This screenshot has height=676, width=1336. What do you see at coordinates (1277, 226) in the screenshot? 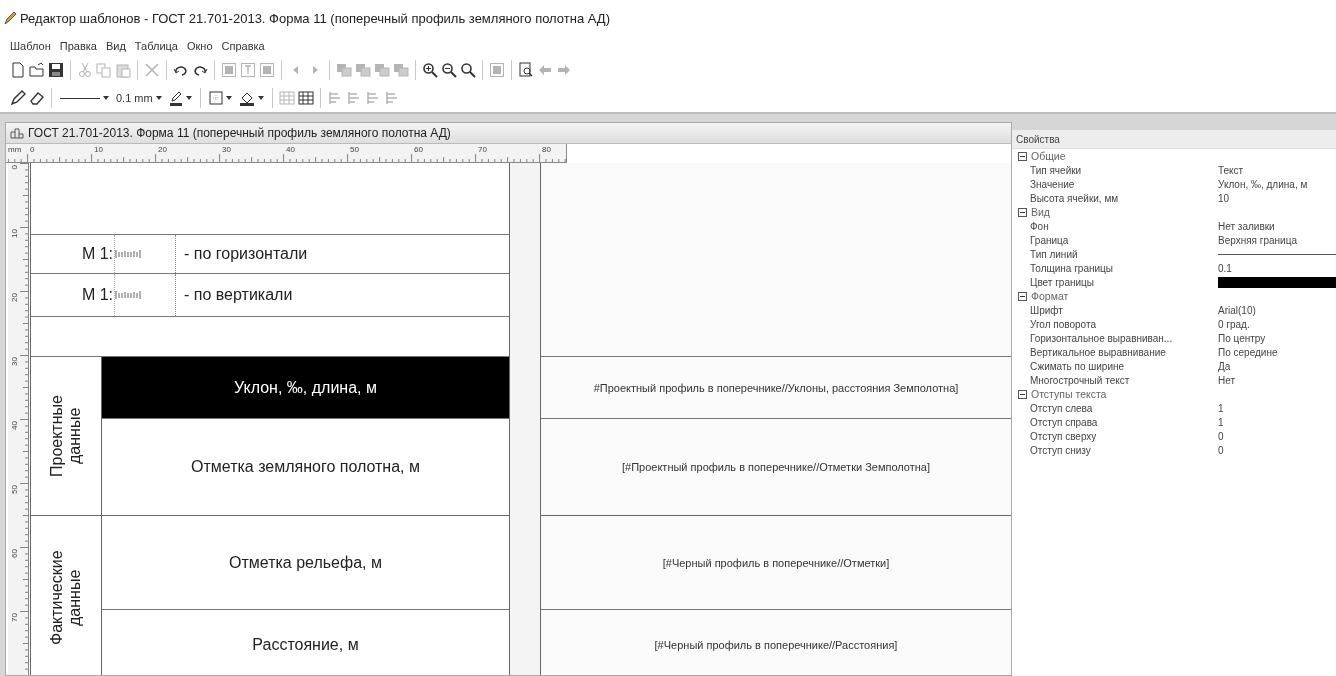
I see `property-value: Нет заливки` at bounding box center [1277, 226].